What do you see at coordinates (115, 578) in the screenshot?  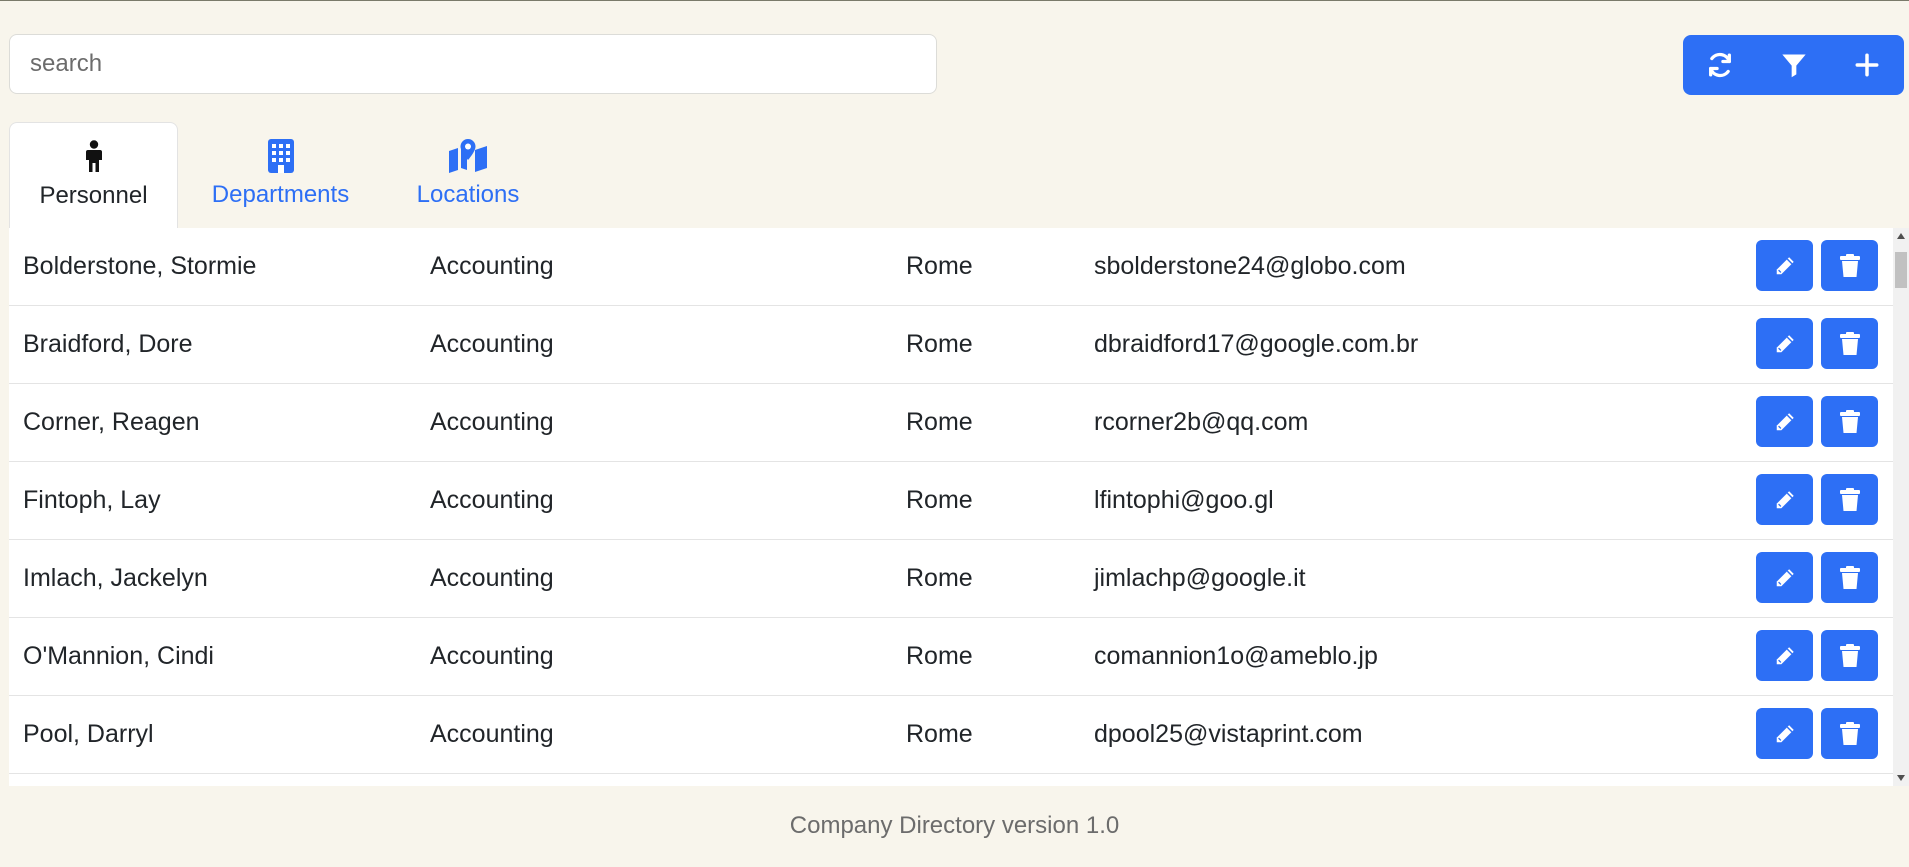 I see `employee-name-cell: Imlach, Jackelyn` at bounding box center [115, 578].